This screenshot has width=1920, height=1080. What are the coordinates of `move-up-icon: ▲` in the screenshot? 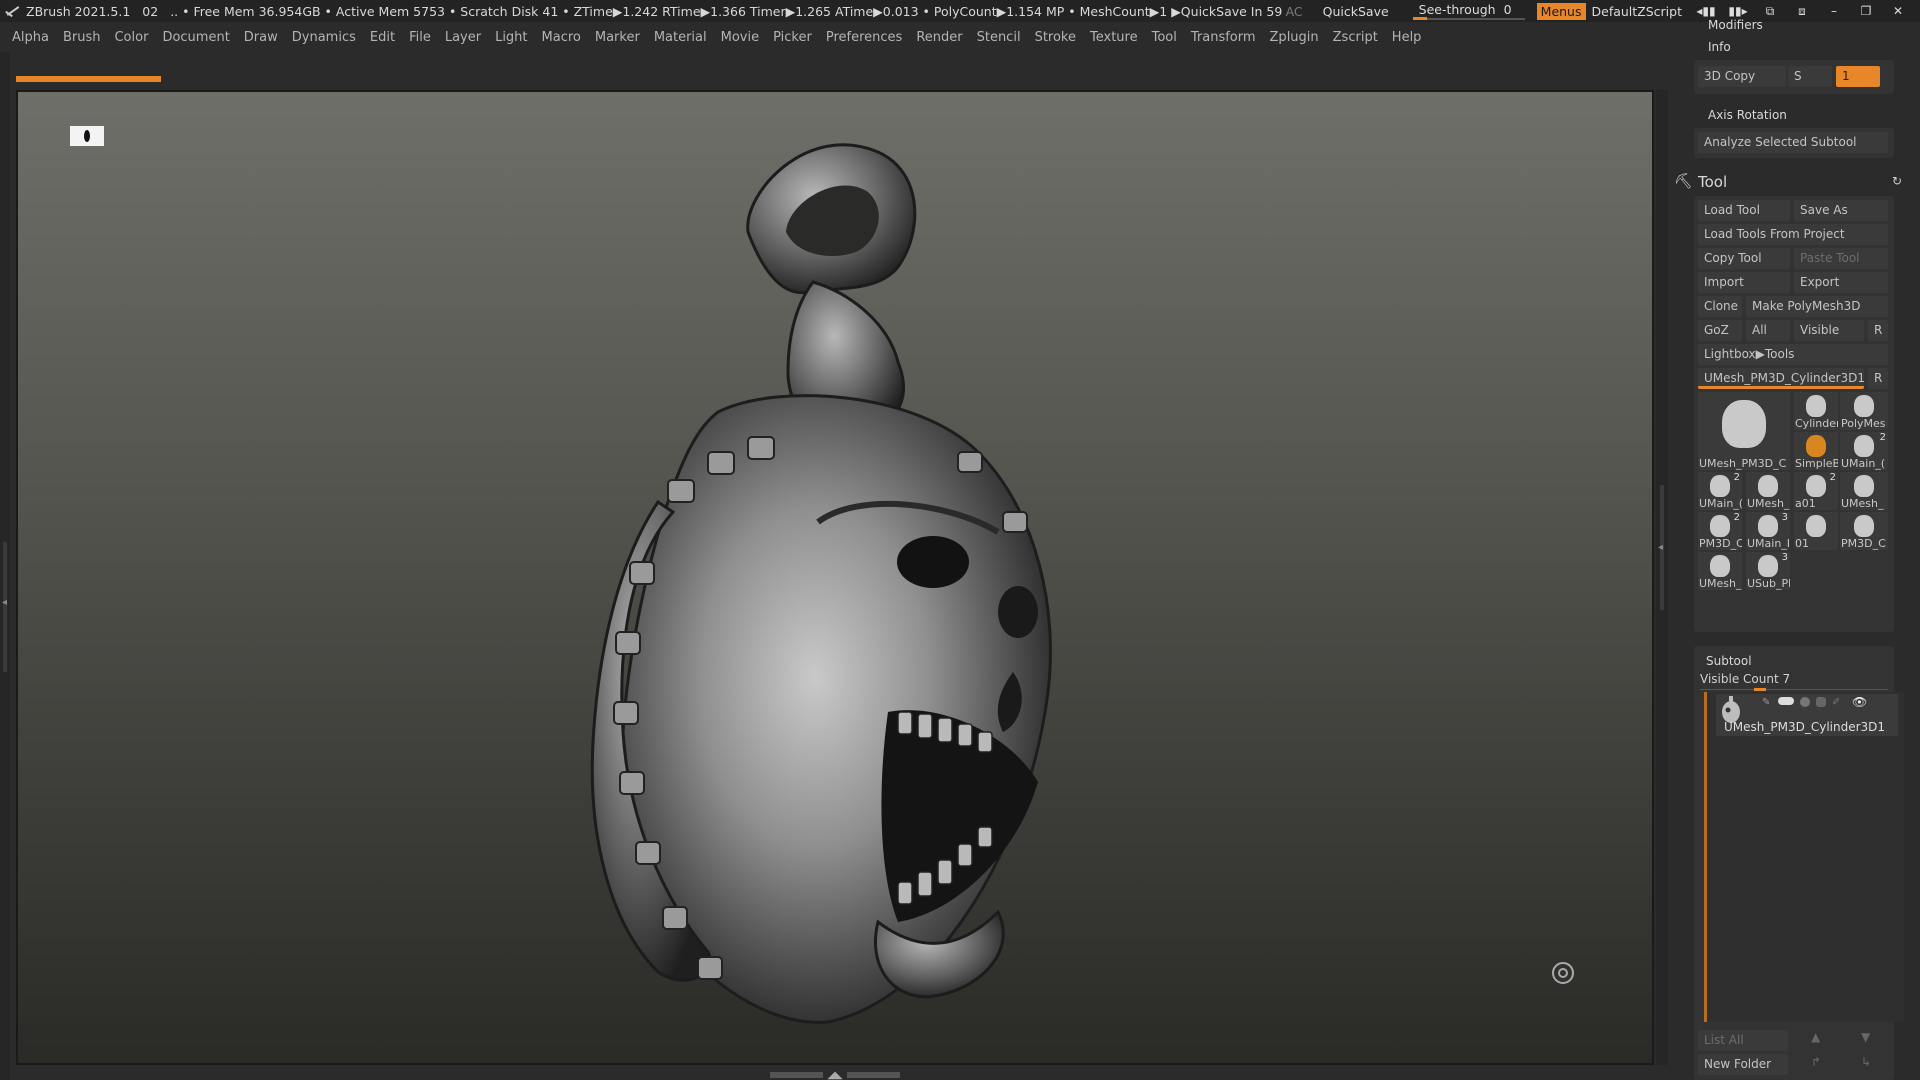 It's located at (1815, 1037).